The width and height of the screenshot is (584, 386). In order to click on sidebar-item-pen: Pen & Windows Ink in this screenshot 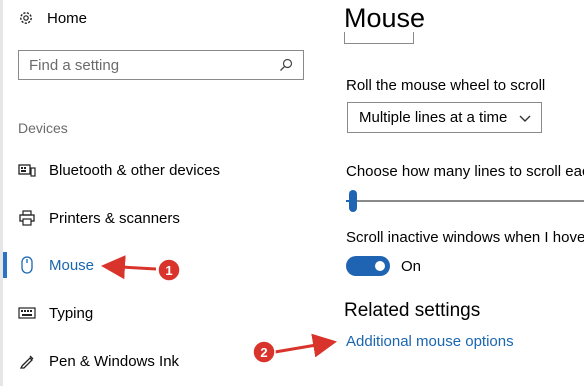, I will do `click(130, 361)`.